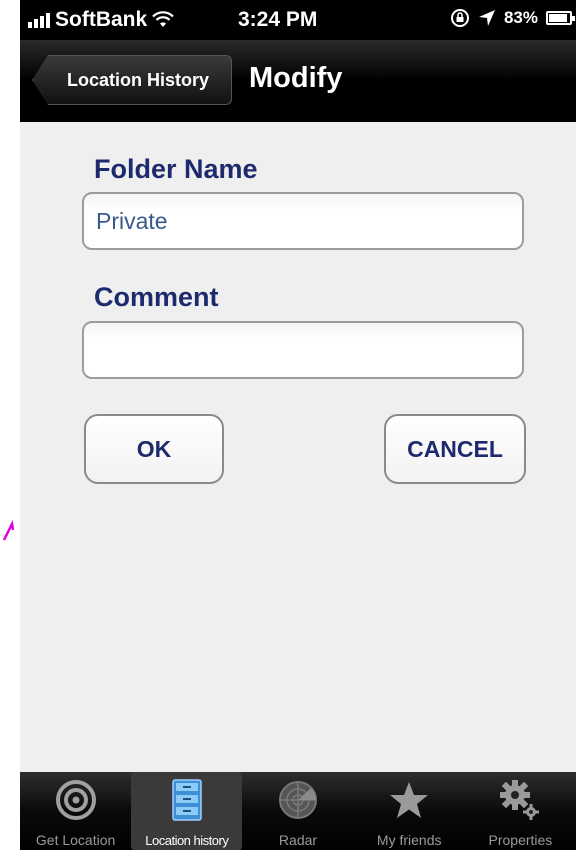 The width and height of the screenshot is (576, 850). I want to click on battery-icon, so click(560, 18).